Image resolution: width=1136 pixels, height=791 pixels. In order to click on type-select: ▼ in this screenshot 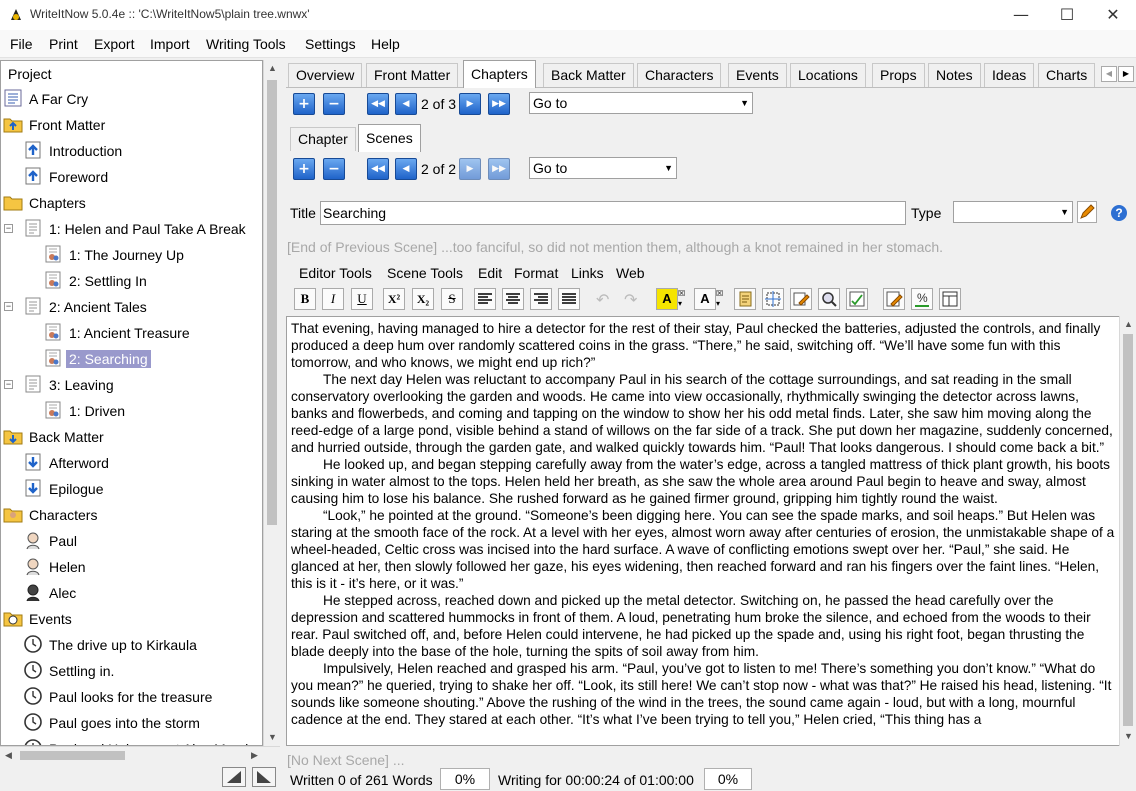, I will do `click(1013, 212)`.